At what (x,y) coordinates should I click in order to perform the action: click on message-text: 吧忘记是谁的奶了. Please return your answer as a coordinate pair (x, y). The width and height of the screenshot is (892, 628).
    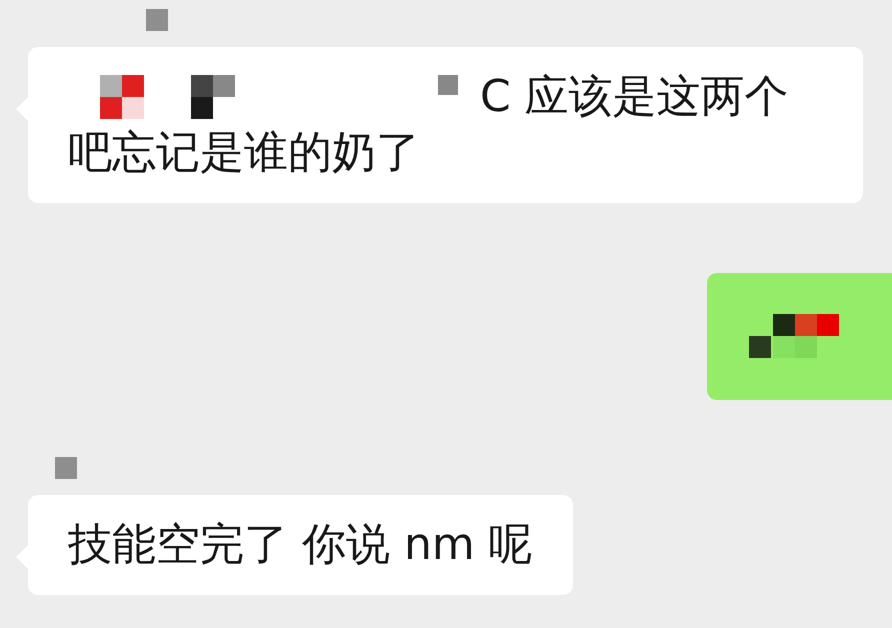
    Looking at the image, I should click on (244, 153).